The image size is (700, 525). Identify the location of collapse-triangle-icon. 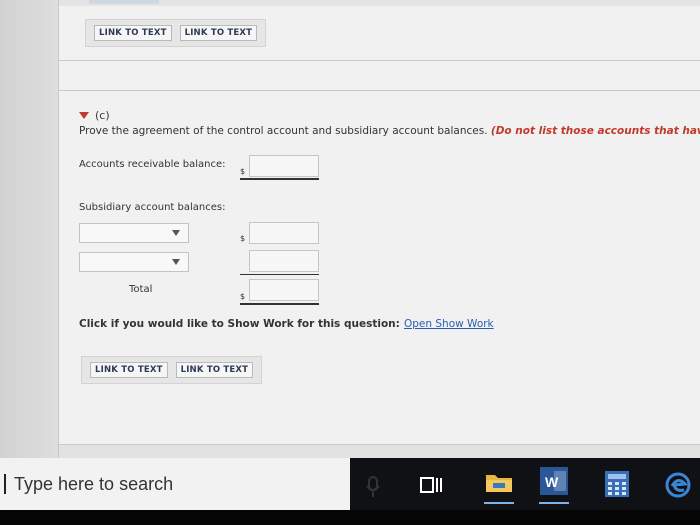
(84, 115).